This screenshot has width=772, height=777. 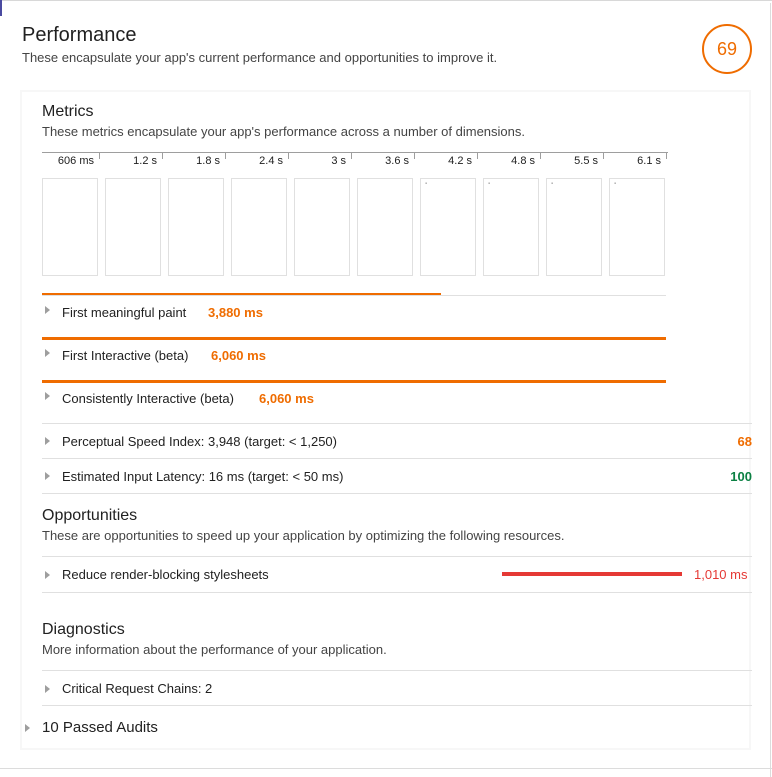 I want to click on timeline-tick-label: 1.8 s, so click(x=208, y=161).